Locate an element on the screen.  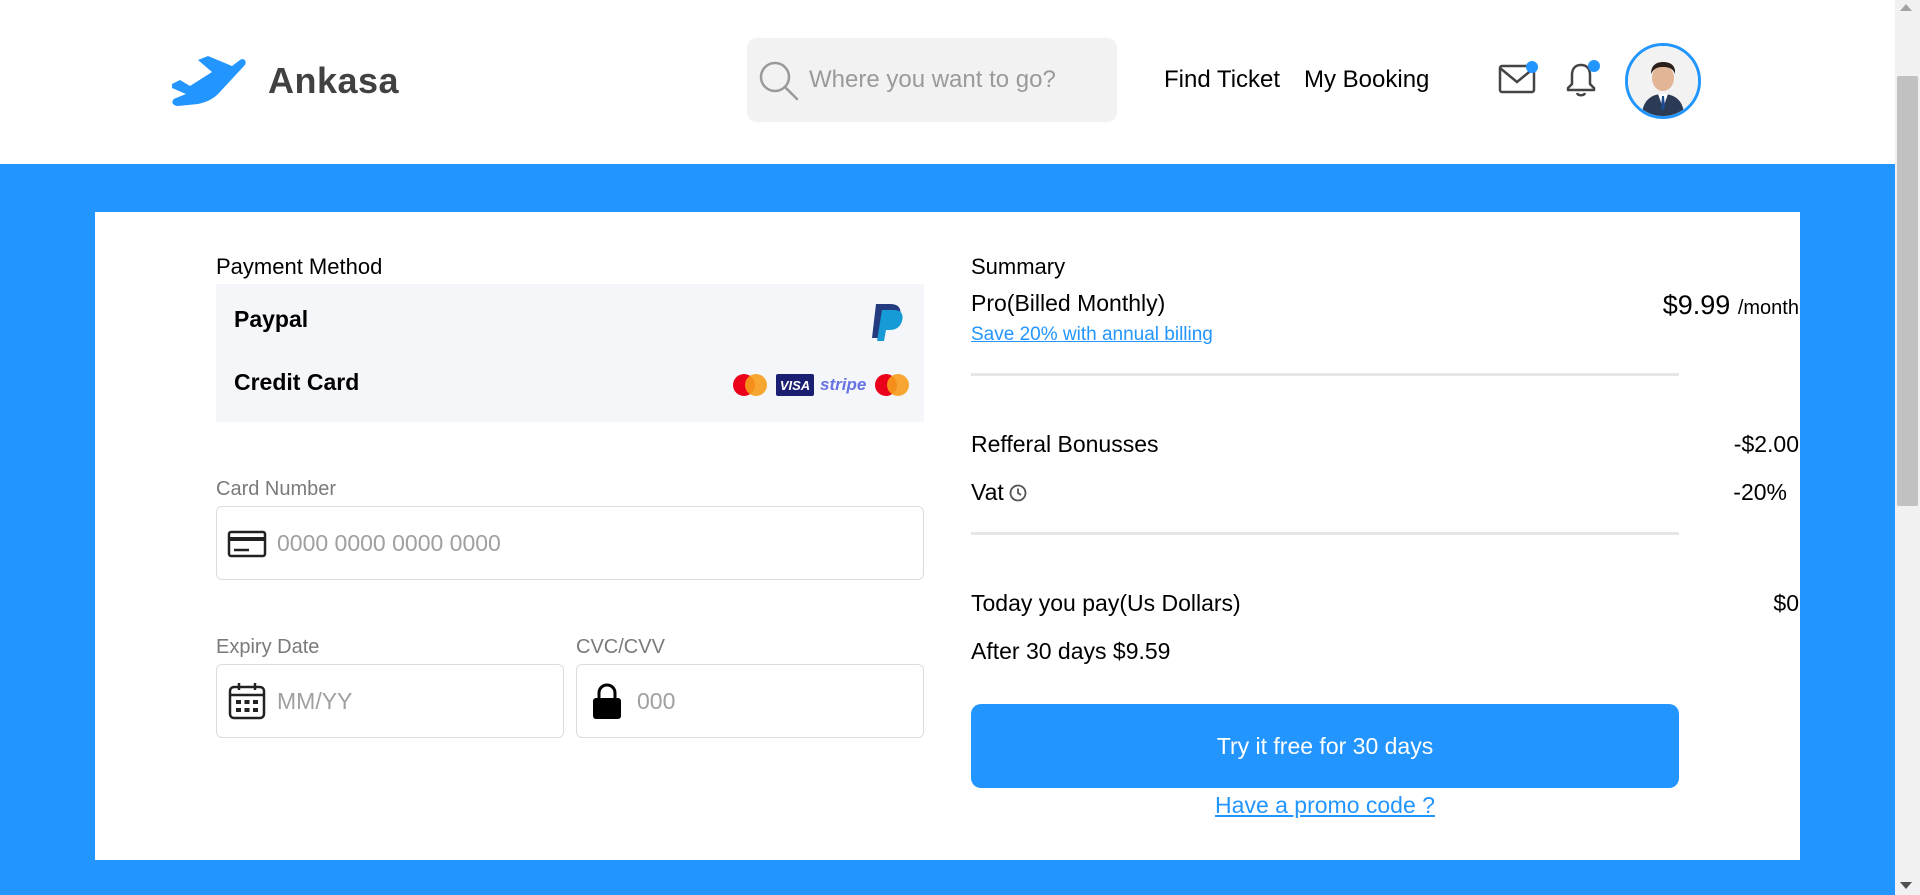
annual-billing-link: Save 20% with annual billing is located at coordinates (1092, 335).